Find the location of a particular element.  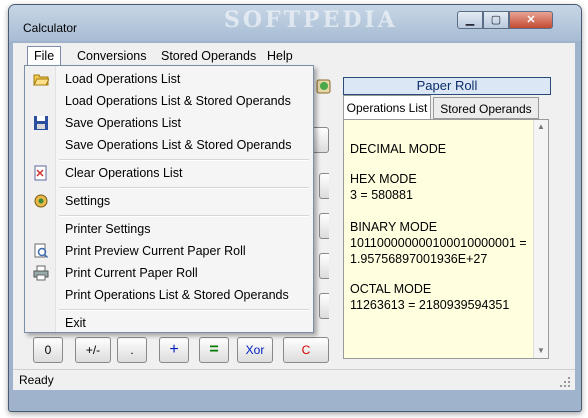

close-icon: ✕ is located at coordinates (531, 20).